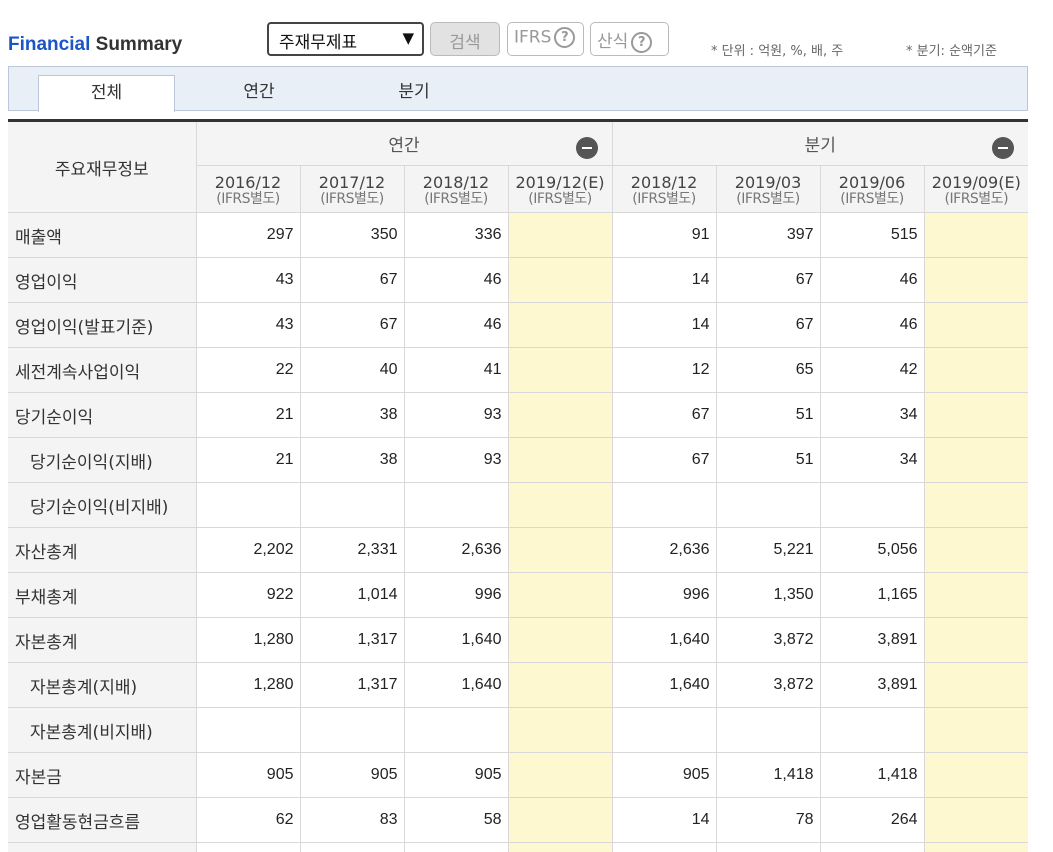  I want to click on value-cell: 62, so click(248, 820).